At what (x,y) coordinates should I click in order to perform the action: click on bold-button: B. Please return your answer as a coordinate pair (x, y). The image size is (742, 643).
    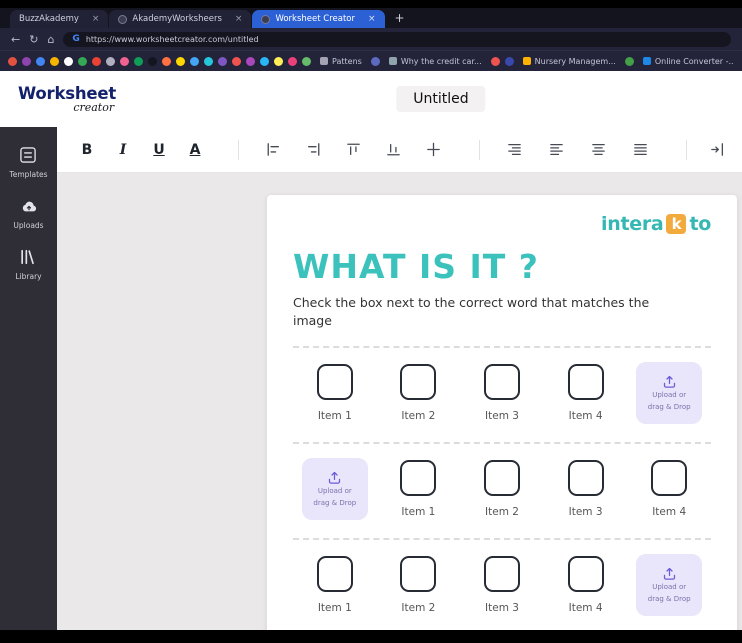
    Looking at the image, I should click on (87, 150).